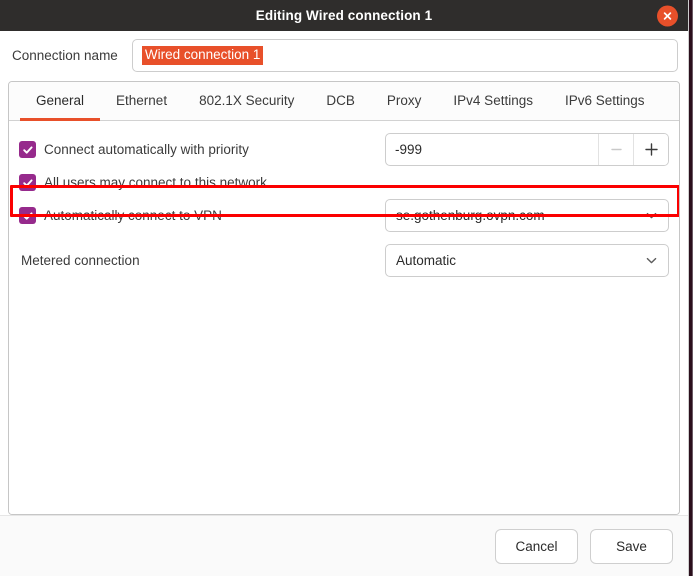 Image resolution: width=693 pixels, height=576 pixels. What do you see at coordinates (202, 55) in the screenshot?
I see `connection-name-value: Wired connection 1` at bounding box center [202, 55].